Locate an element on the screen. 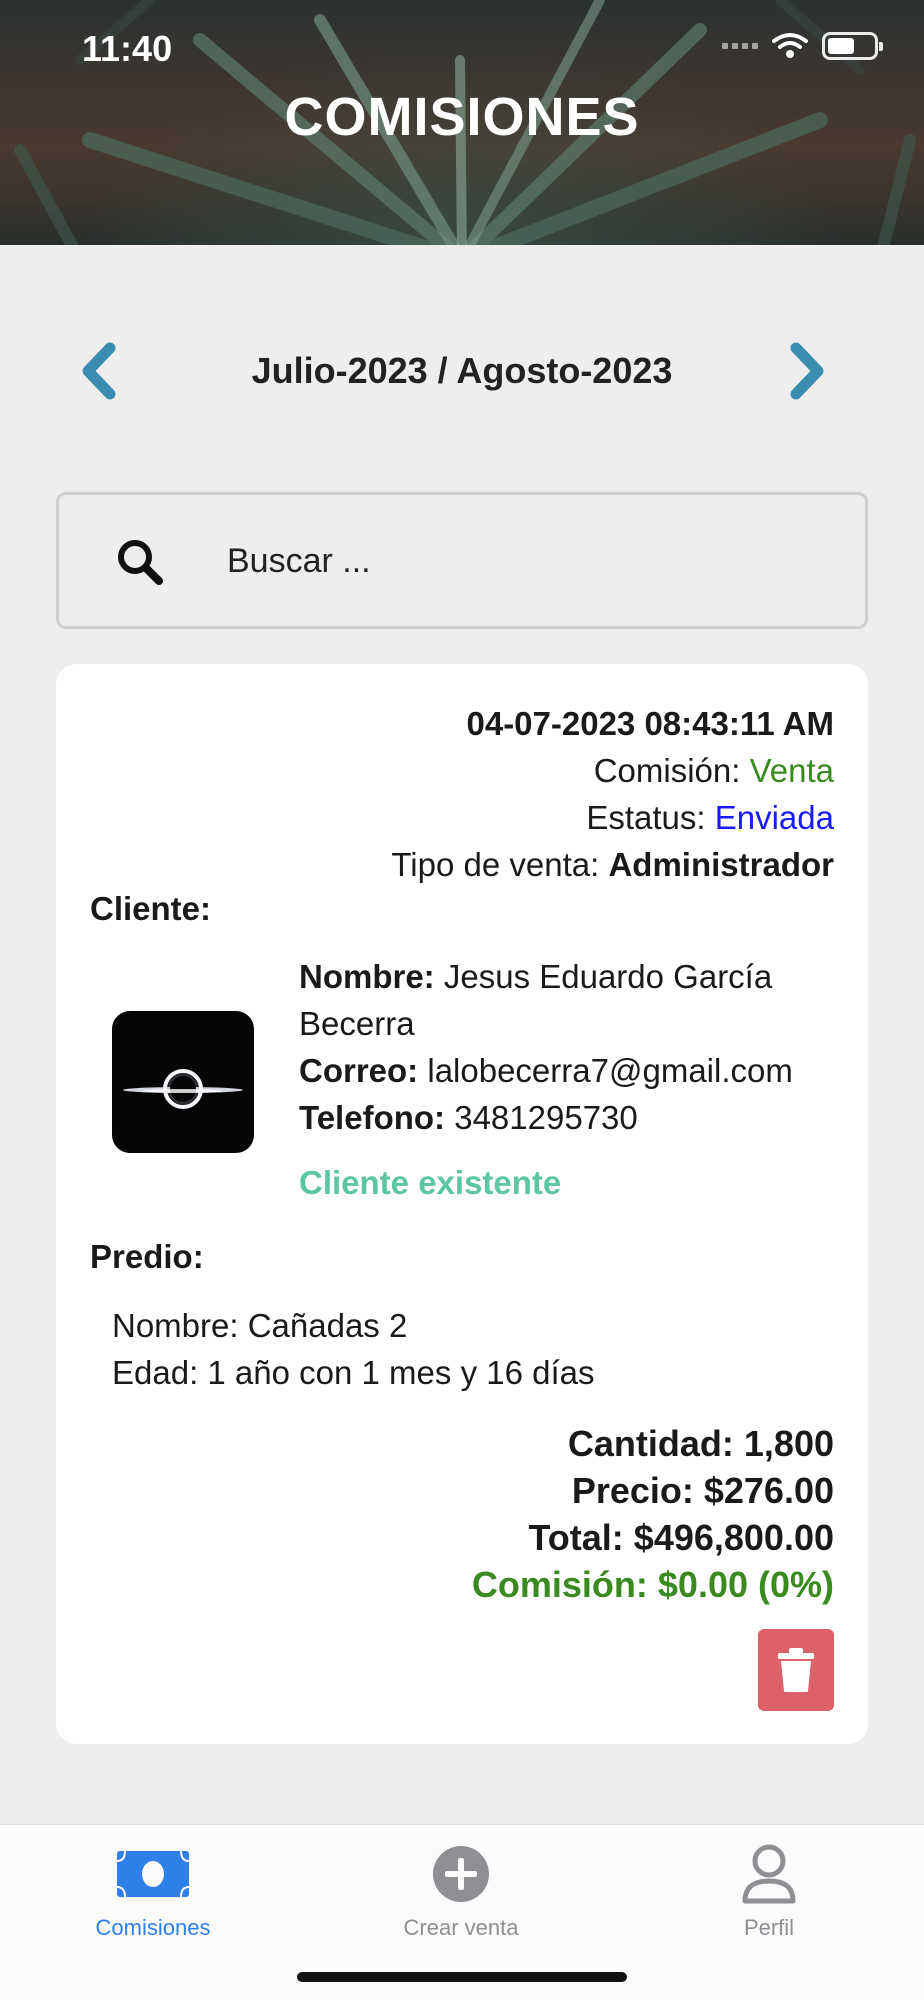 Image resolution: width=924 pixels, height=2000 pixels. plus-circle-icon is located at coordinates (461, 1874).